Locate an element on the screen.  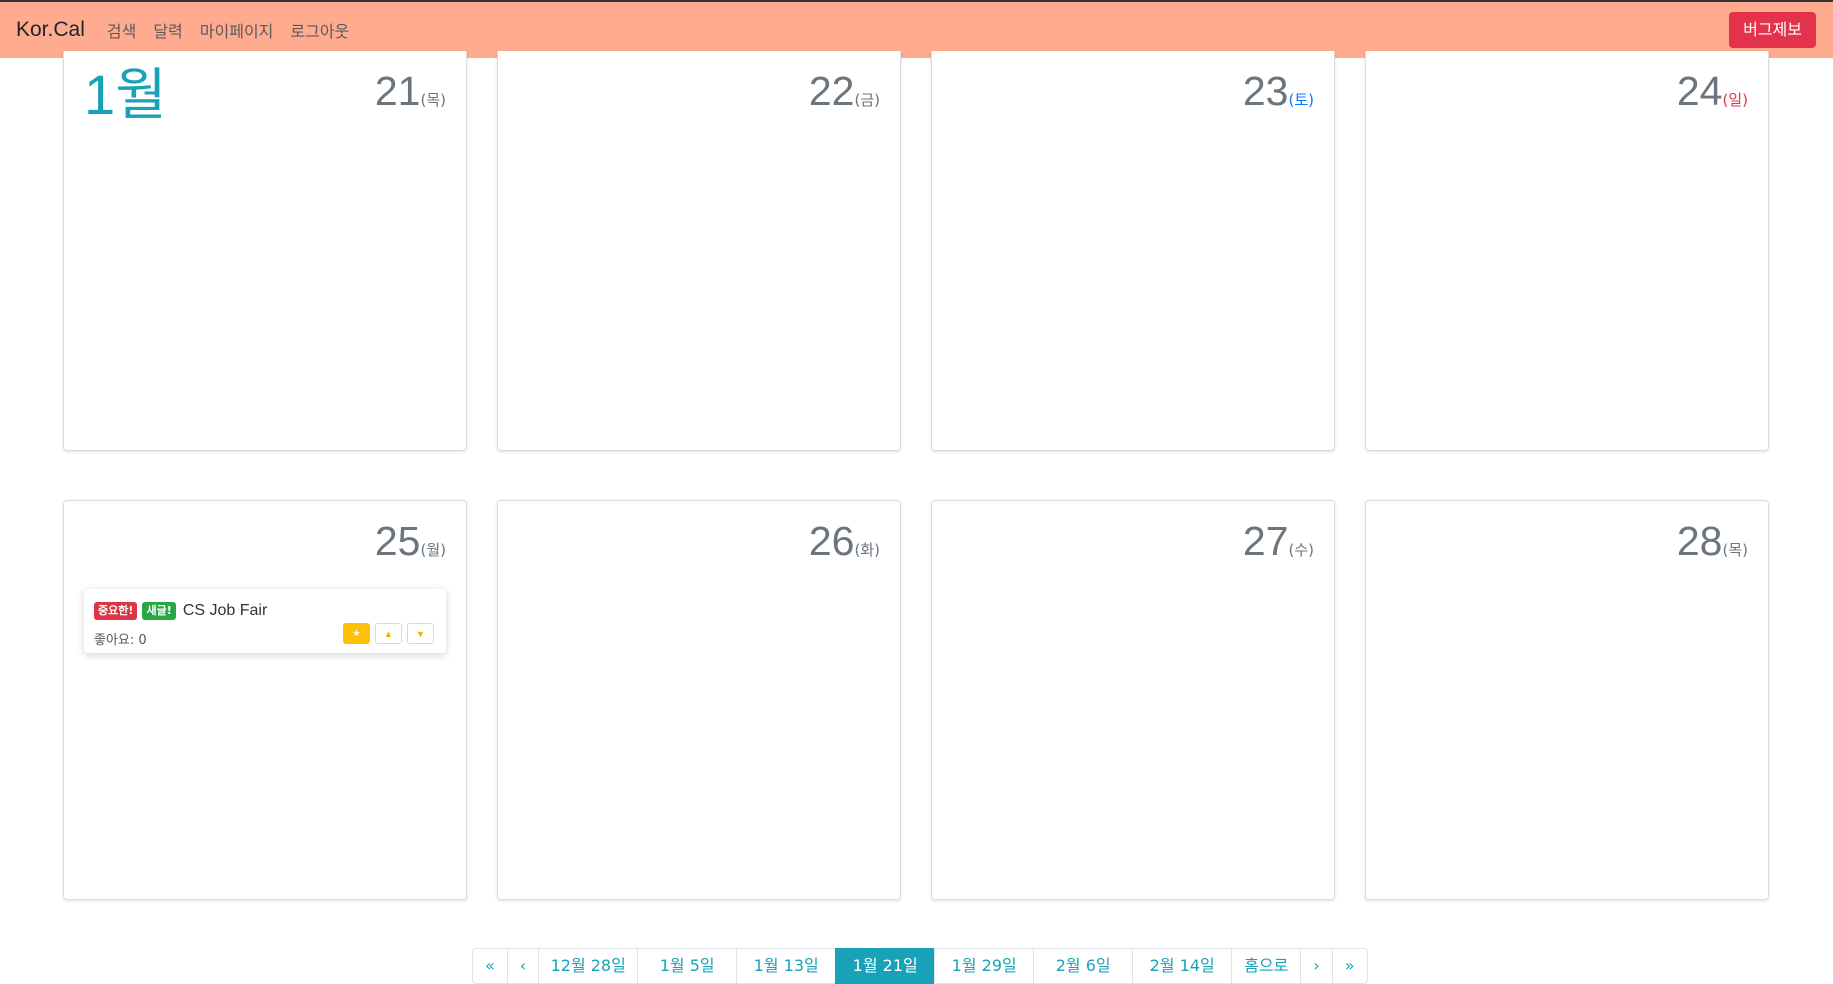
day-card-24: 24 (일) is located at coordinates (1567, 251).